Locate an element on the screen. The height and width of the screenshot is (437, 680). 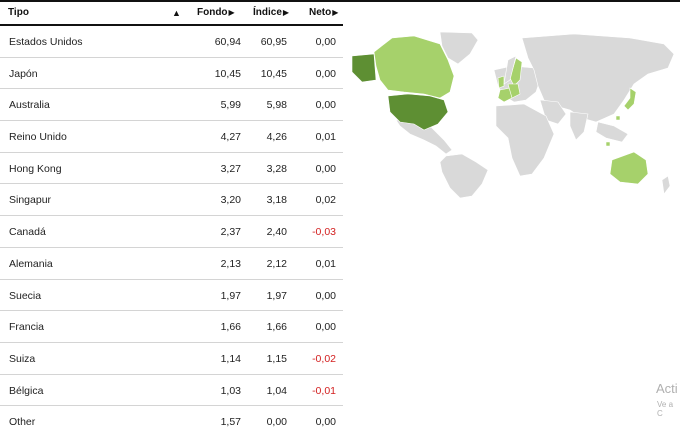
country-name: Canadá is located at coordinates (27, 232).